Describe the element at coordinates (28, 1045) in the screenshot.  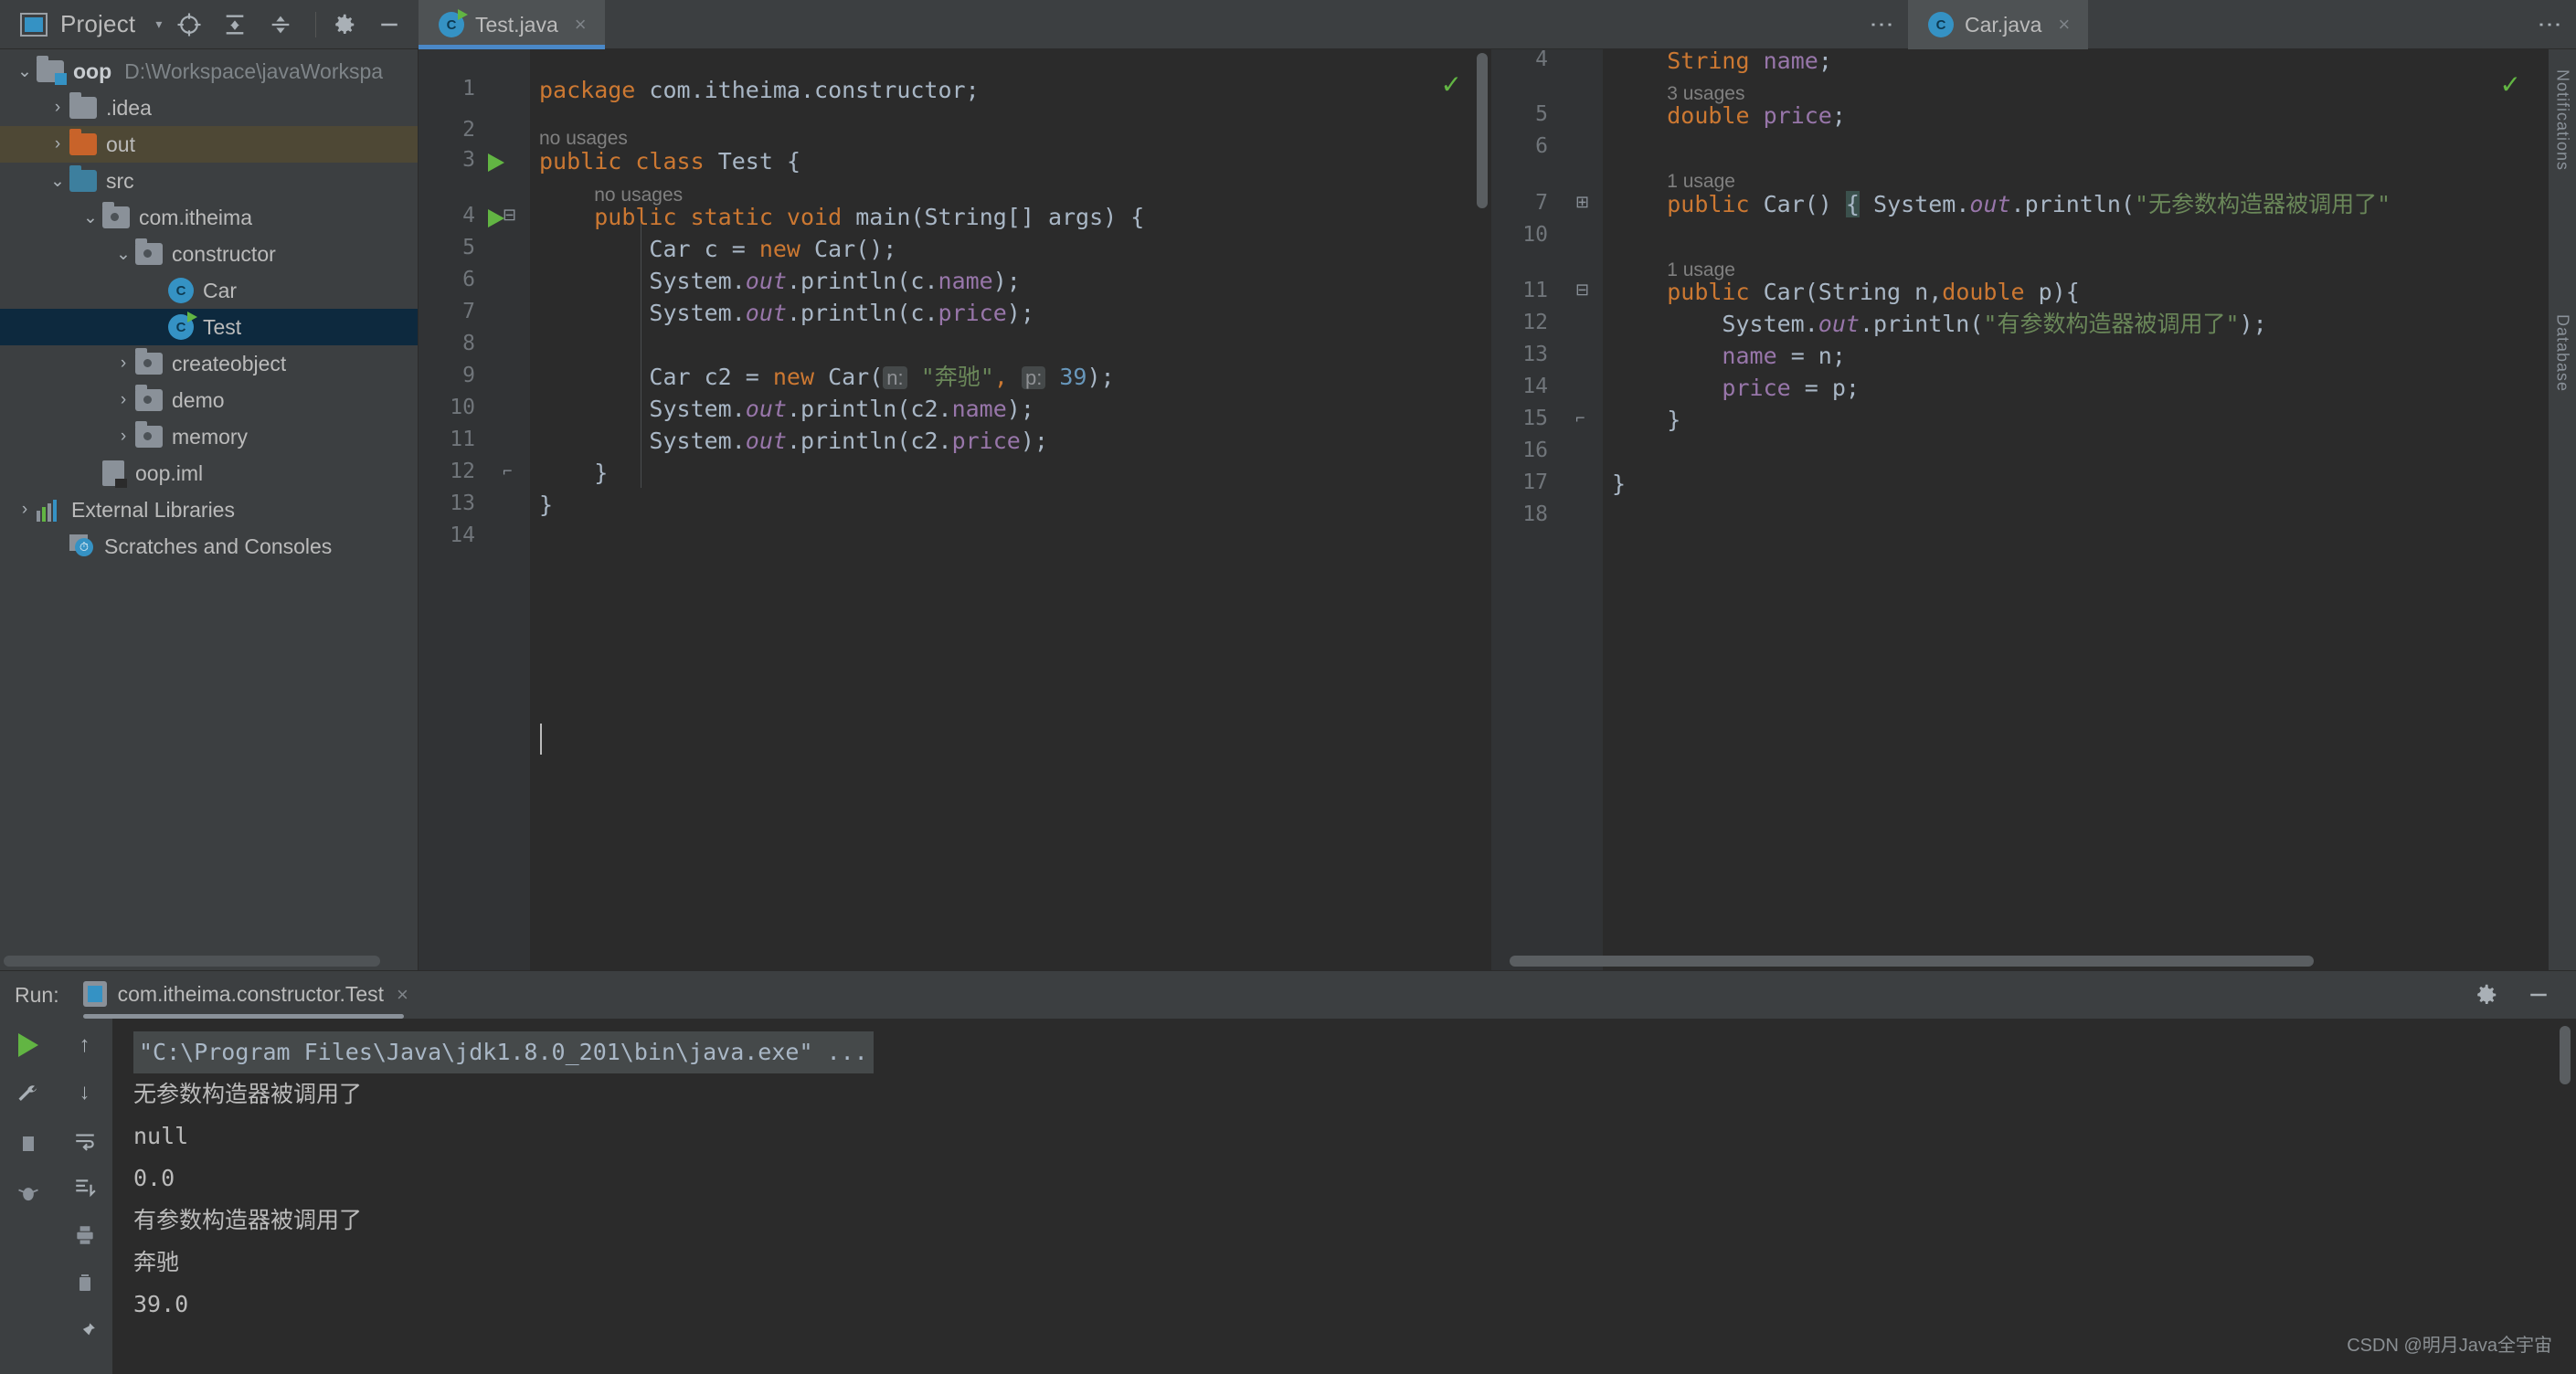
I see `rerun-icon` at that location.